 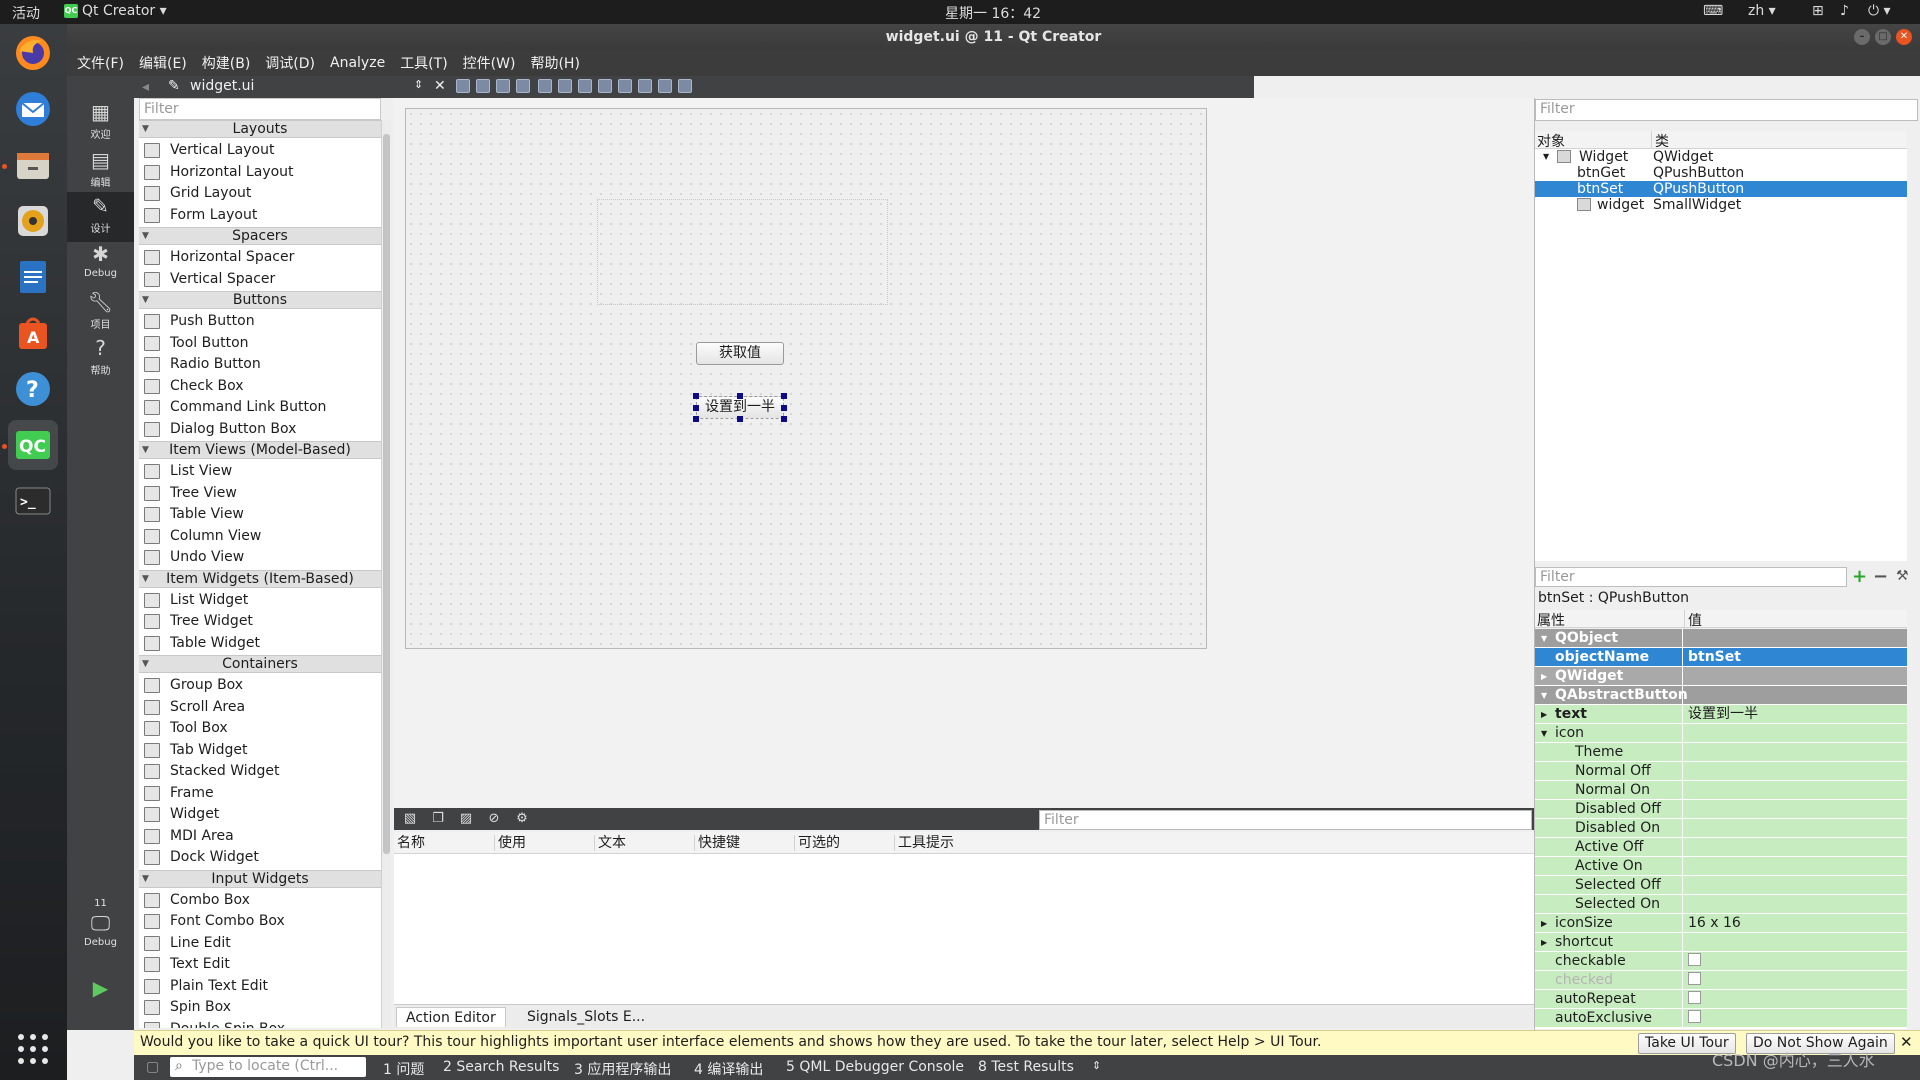 What do you see at coordinates (260, 536) in the screenshot?
I see `widget-box-item: Column View` at bounding box center [260, 536].